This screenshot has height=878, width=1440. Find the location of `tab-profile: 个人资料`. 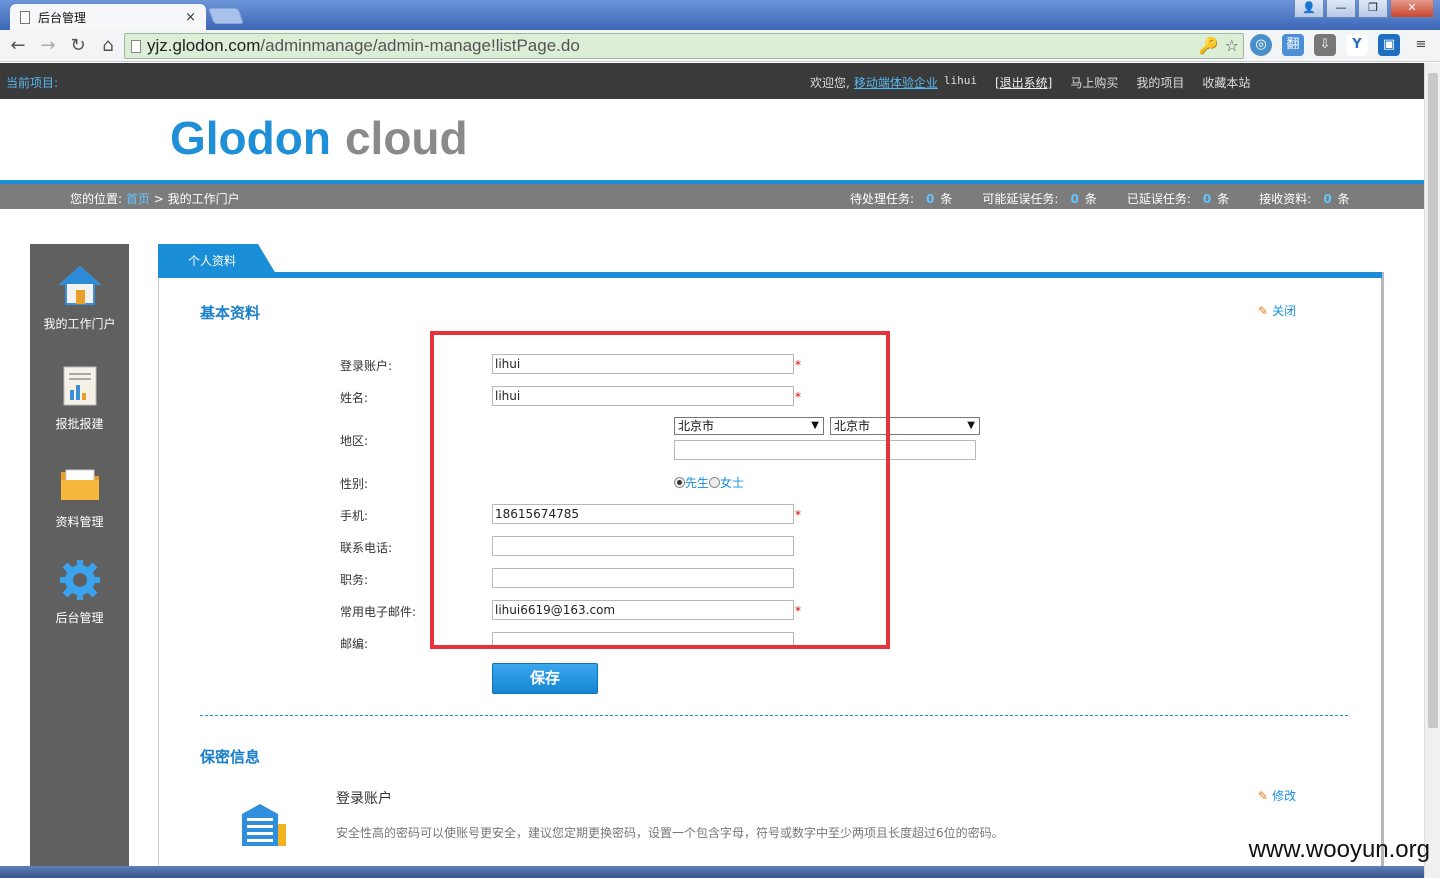

tab-profile: 个人资料 is located at coordinates (217, 259).